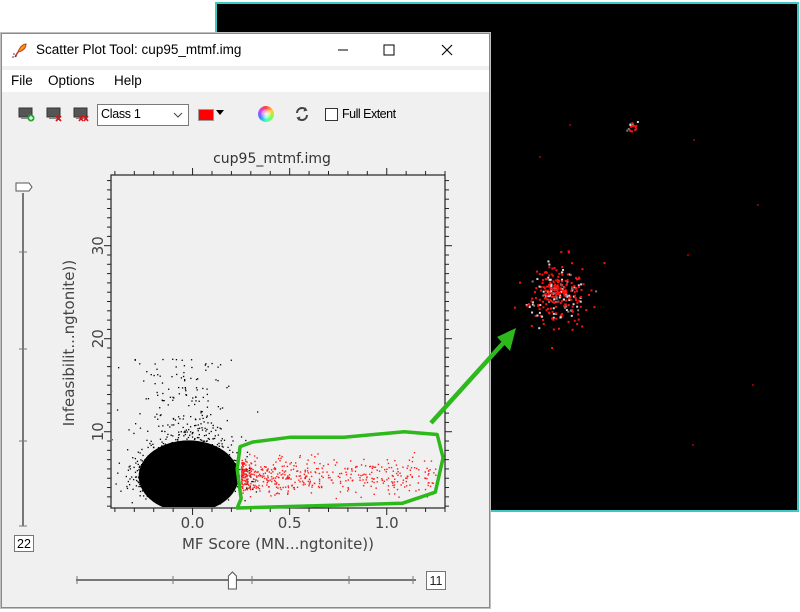 Image resolution: width=800 pixels, height=612 pixels. Describe the element at coordinates (22, 80) in the screenshot. I see `menu-file: File` at that location.